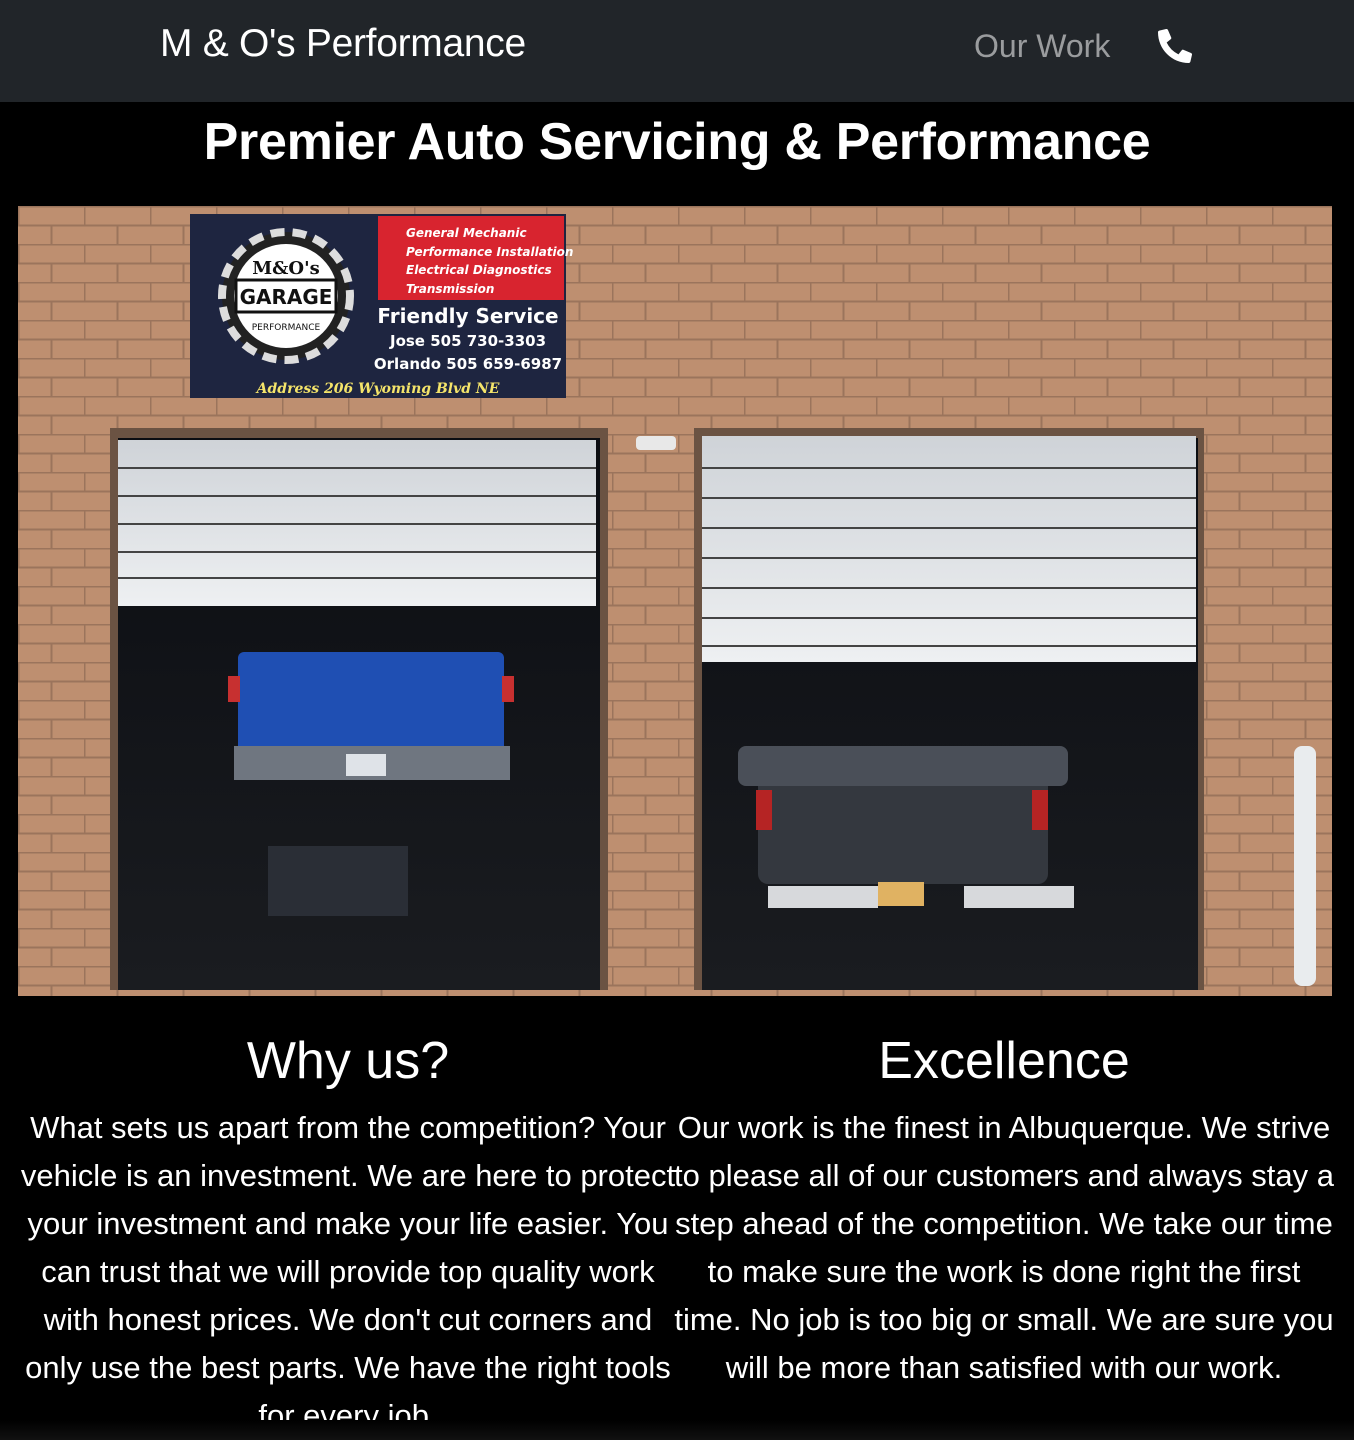 The image size is (1354, 1440). I want to click on sign-contact-jose: Jose 505 730-3303, so click(467, 341).